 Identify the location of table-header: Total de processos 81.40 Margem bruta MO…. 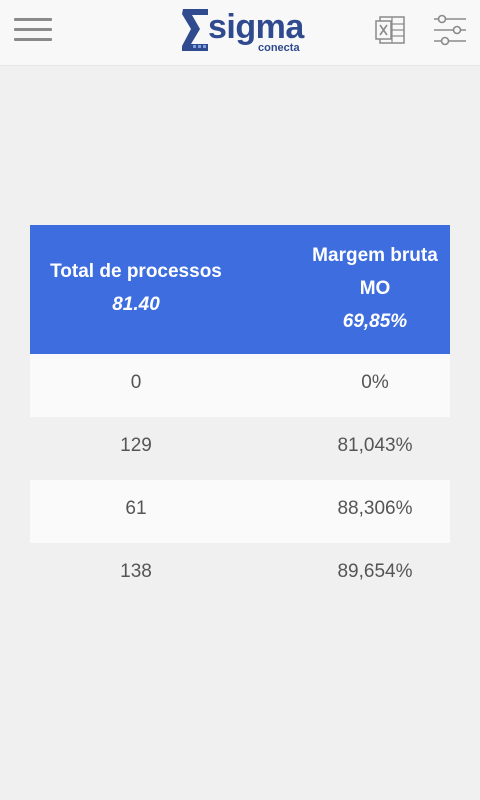
(240, 289).